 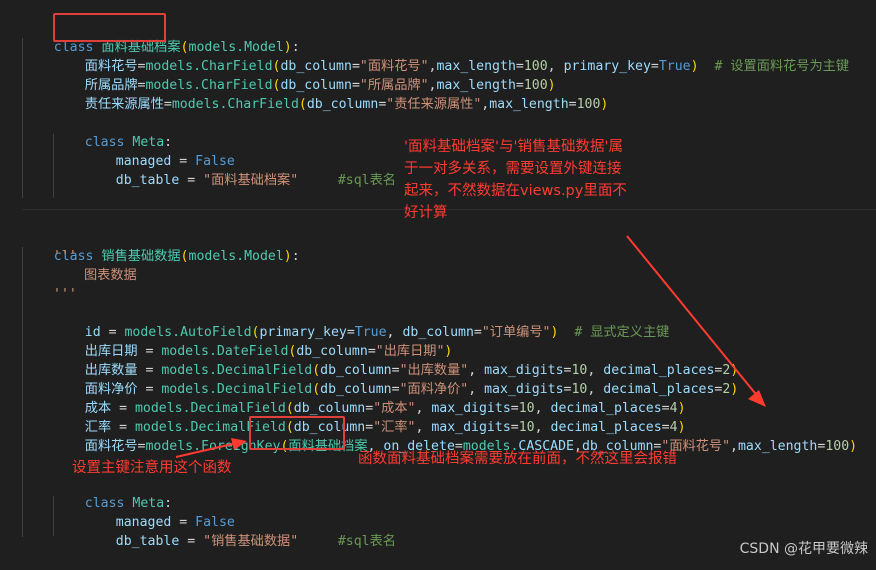 What do you see at coordinates (206, 450) in the screenshot?
I see `arrow-up-left` at bounding box center [206, 450].